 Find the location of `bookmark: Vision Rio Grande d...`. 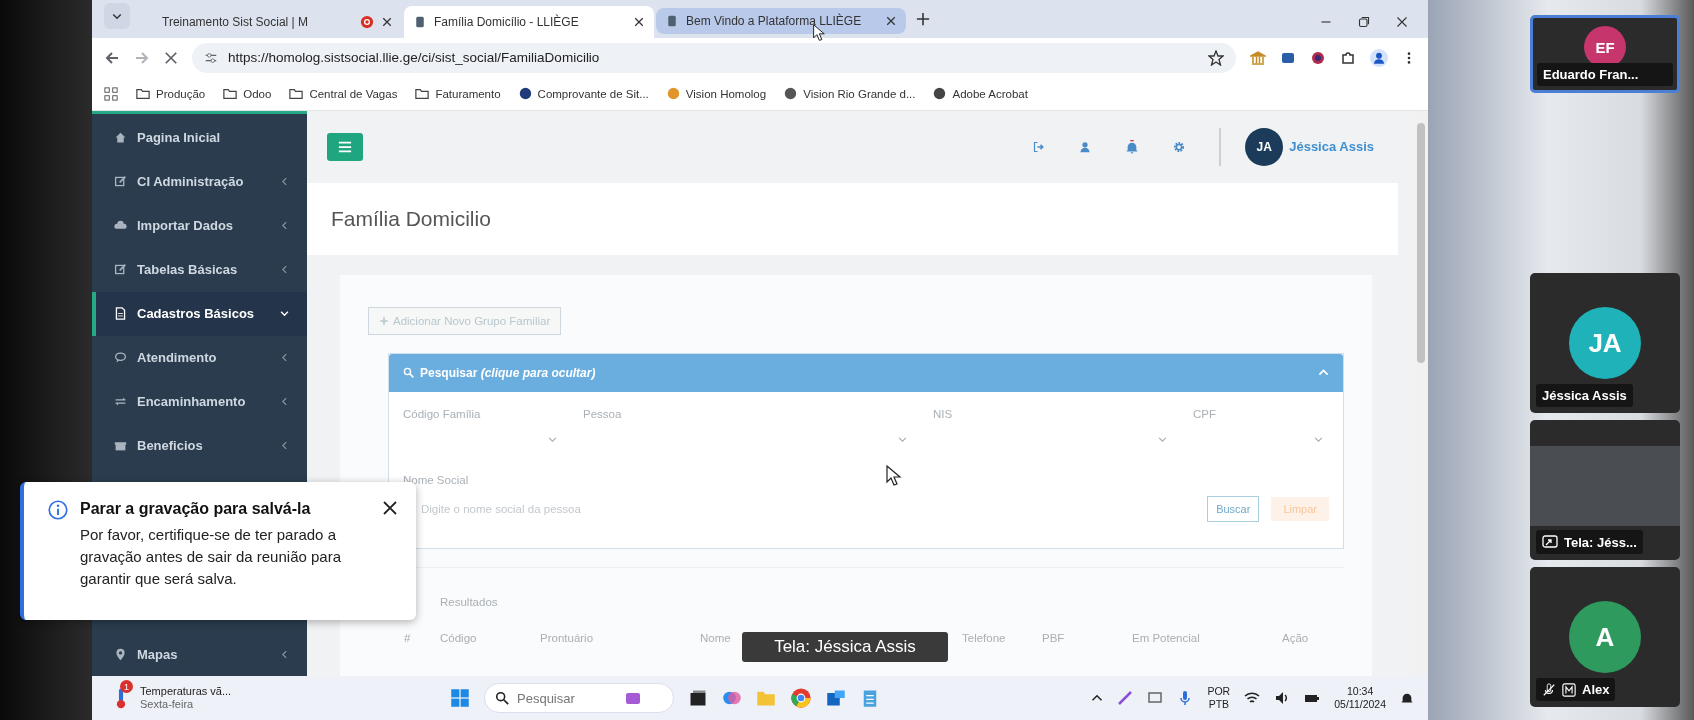

bookmark: Vision Rio Grande d... is located at coordinates (850, 94).